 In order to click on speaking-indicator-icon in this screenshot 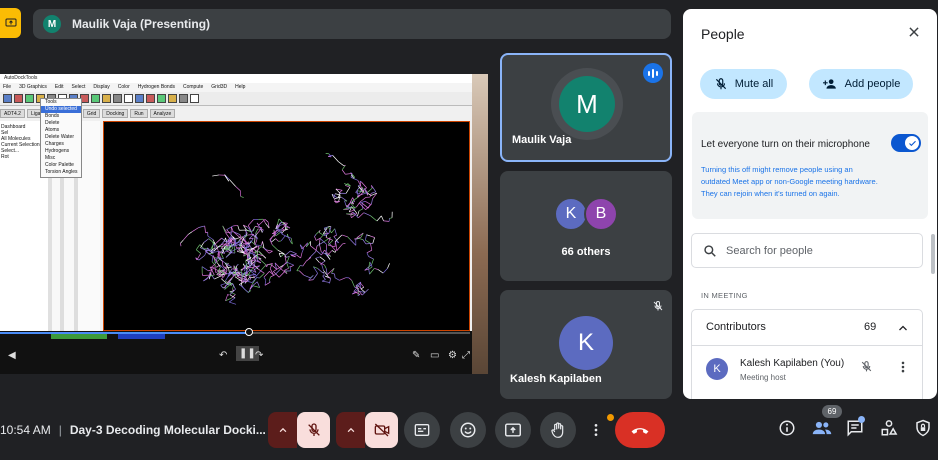, I will do `click(653, 73)`.